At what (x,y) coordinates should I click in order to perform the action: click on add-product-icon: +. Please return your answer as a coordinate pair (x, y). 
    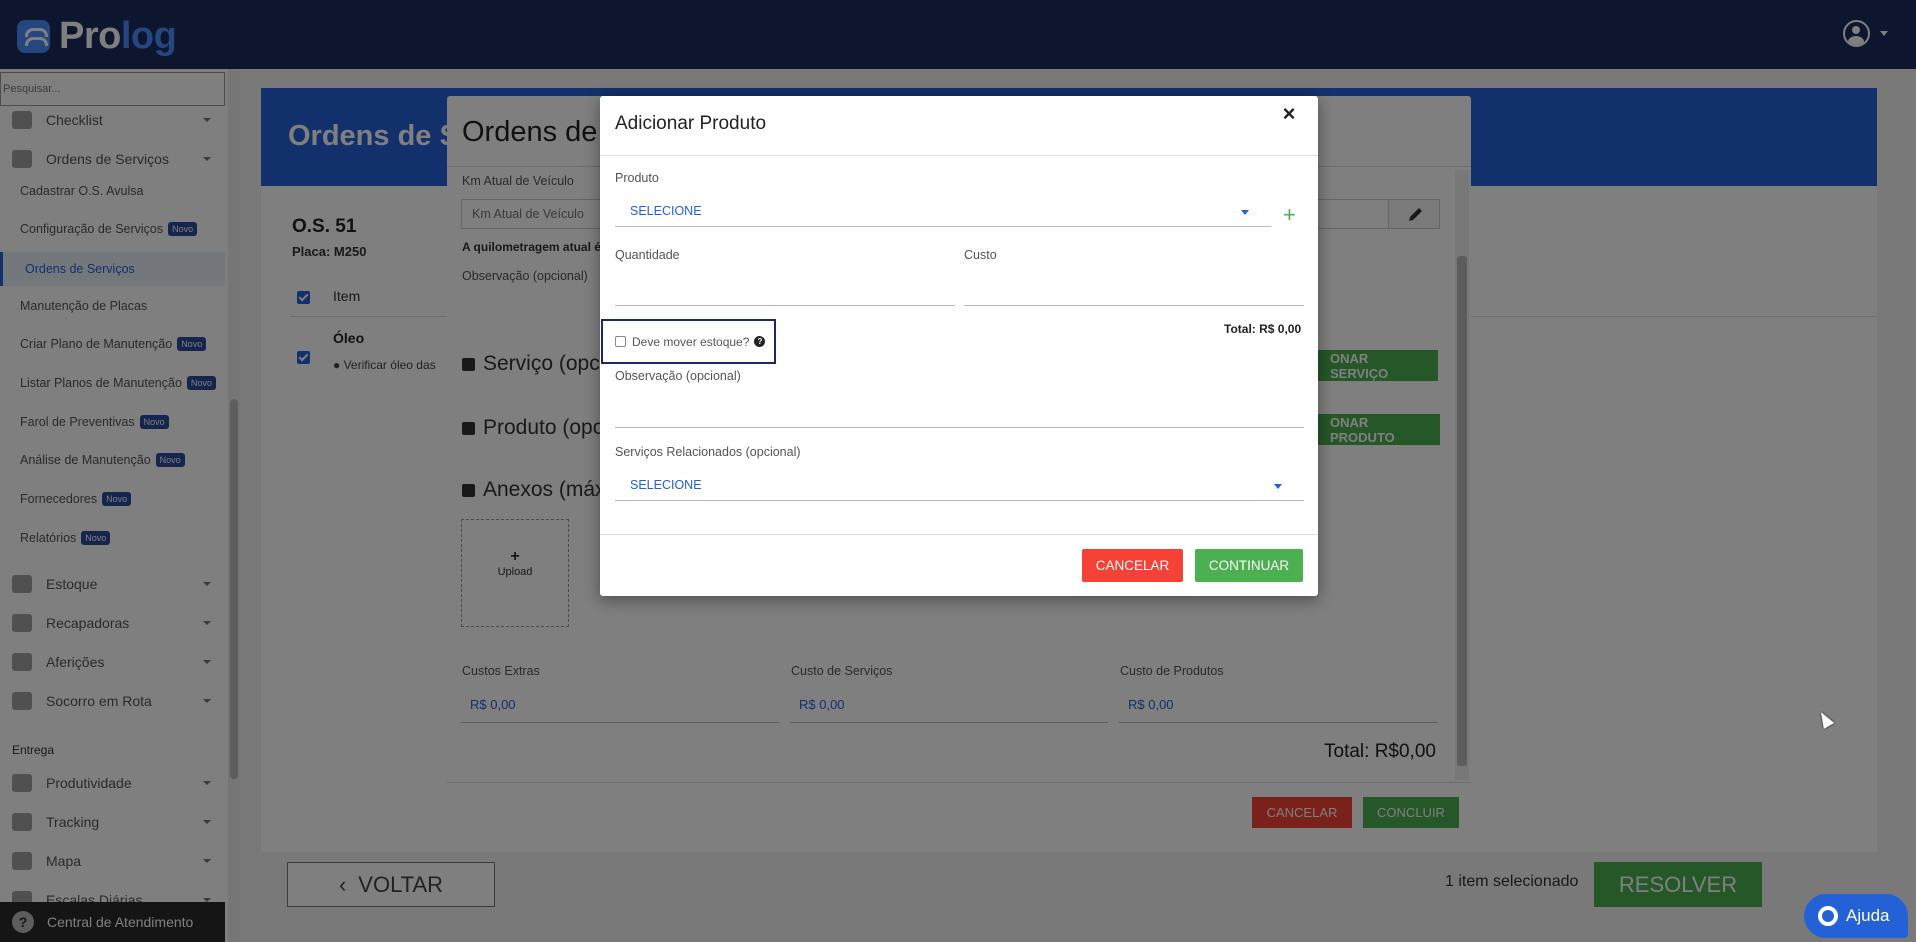
    Looking at the image, I should click on (1289, 215).